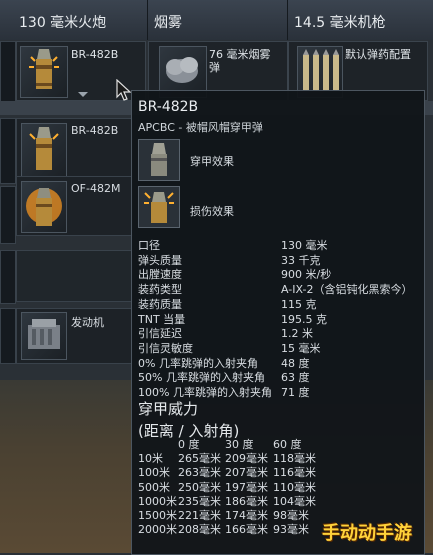  Describe the element at coordinates (246, 501) in the screenshot. I see `pen-cell: 186毫米` at that location.